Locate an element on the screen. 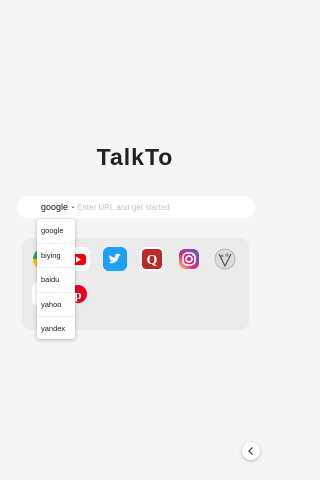  chevron-down-icon: ⌄ is located at coordinates (73, 206).